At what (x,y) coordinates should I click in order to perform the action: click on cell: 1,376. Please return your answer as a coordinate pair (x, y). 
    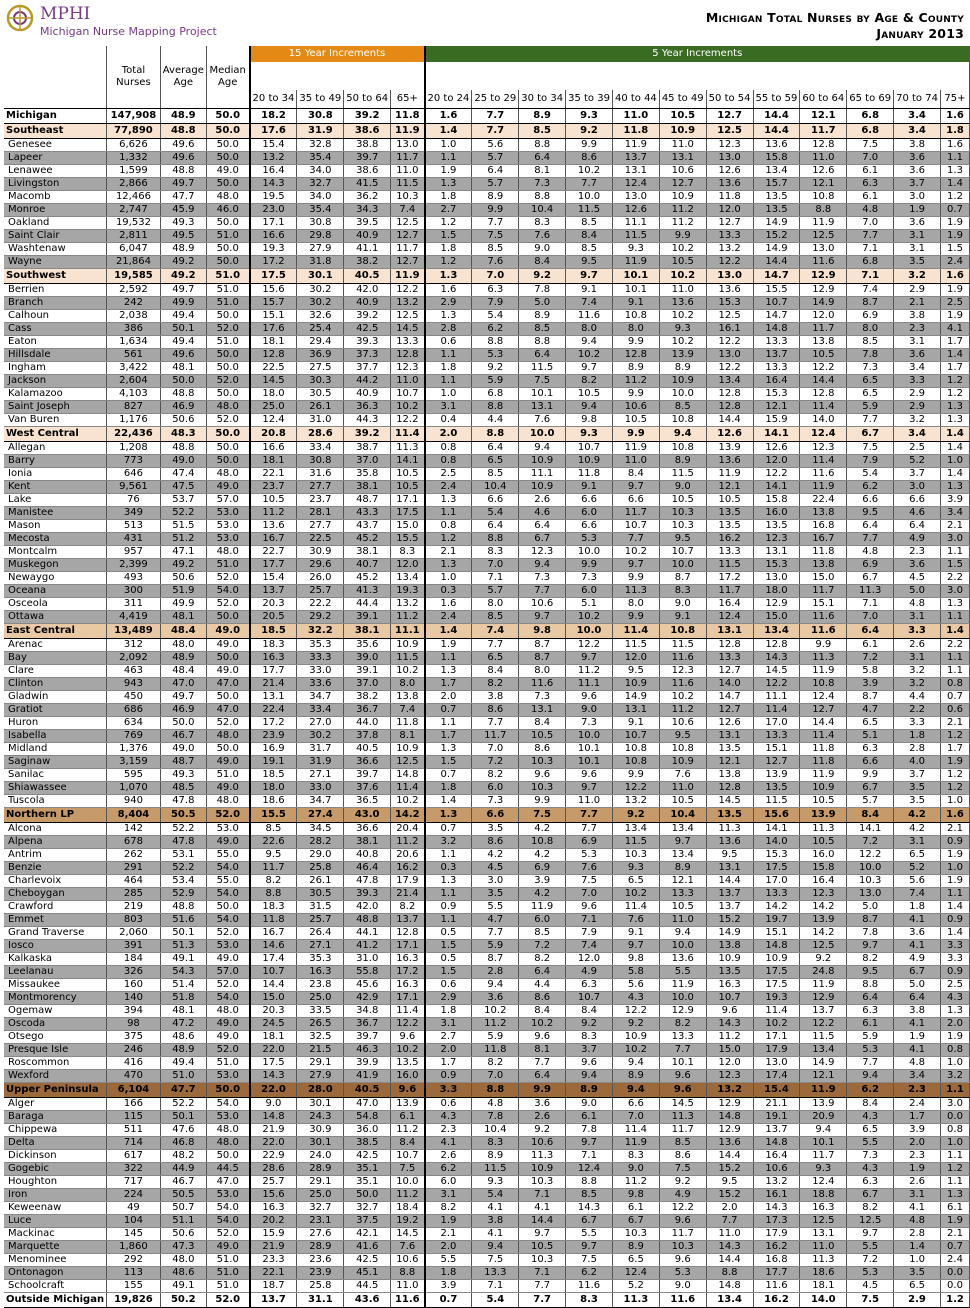
    Looking at the image, I should click on (133, 749).